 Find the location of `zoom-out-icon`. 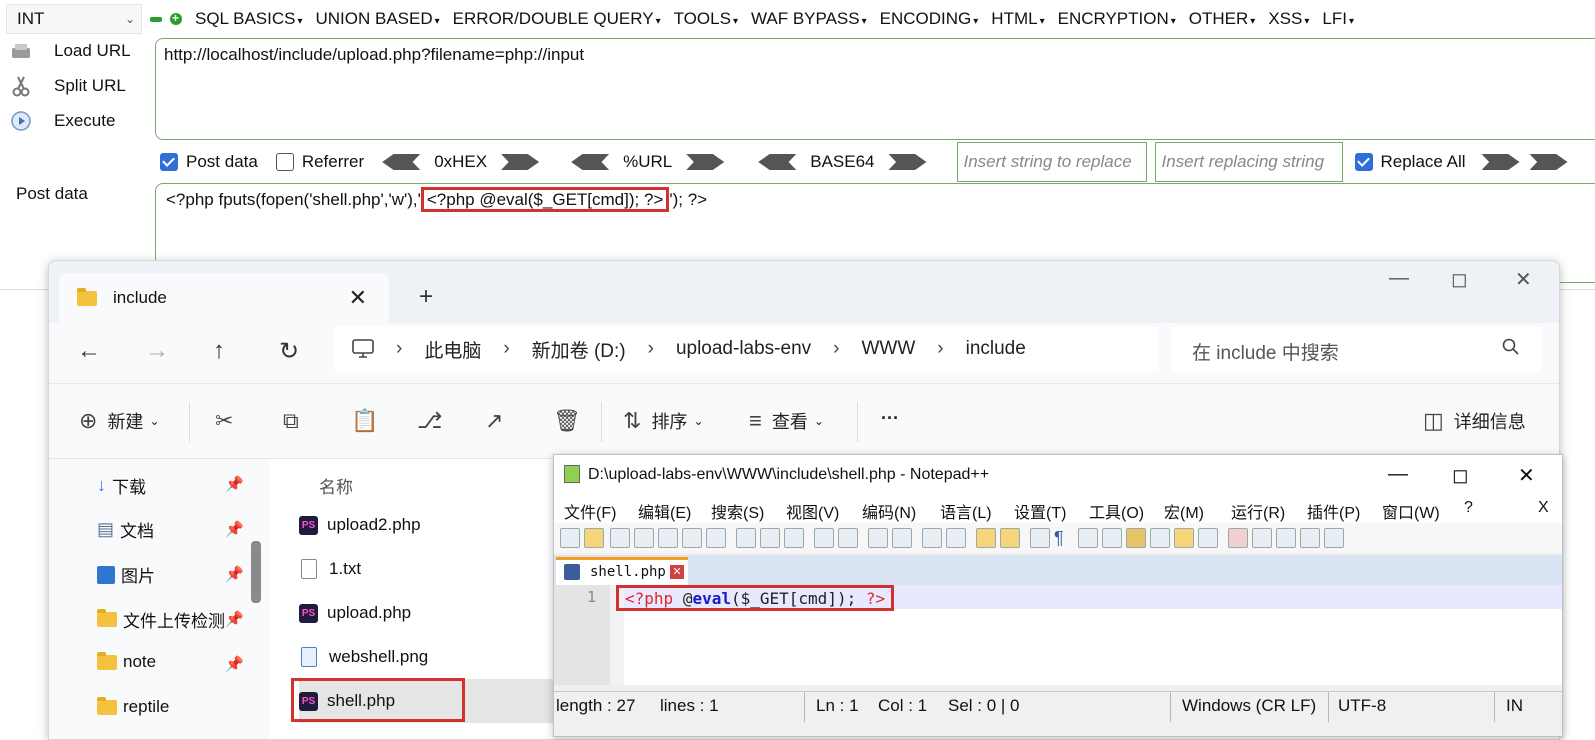

zoom-out-icon is located at coordinates (956, 538).